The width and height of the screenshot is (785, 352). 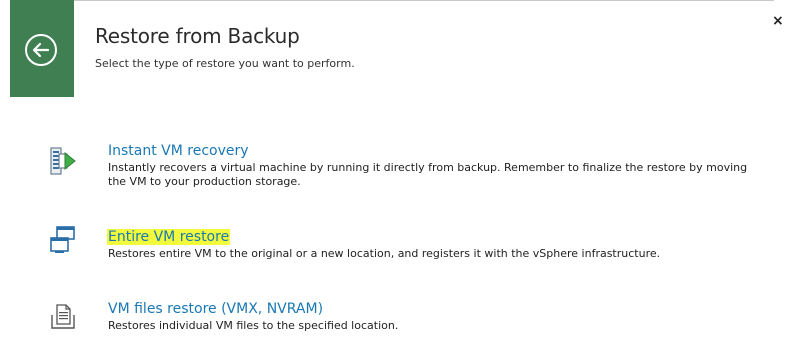 What do you see at coordinates (178, 151) in the screenshot?
I see `option-label: Instant VM recovery` at bounding box center [178, 151].